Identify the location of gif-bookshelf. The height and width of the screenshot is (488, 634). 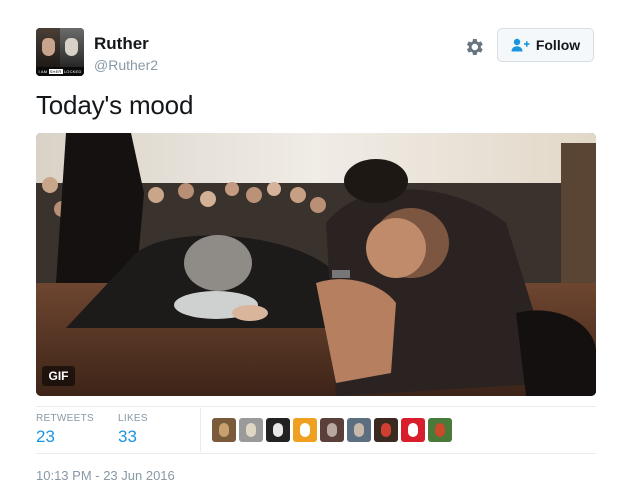
(578, 213).